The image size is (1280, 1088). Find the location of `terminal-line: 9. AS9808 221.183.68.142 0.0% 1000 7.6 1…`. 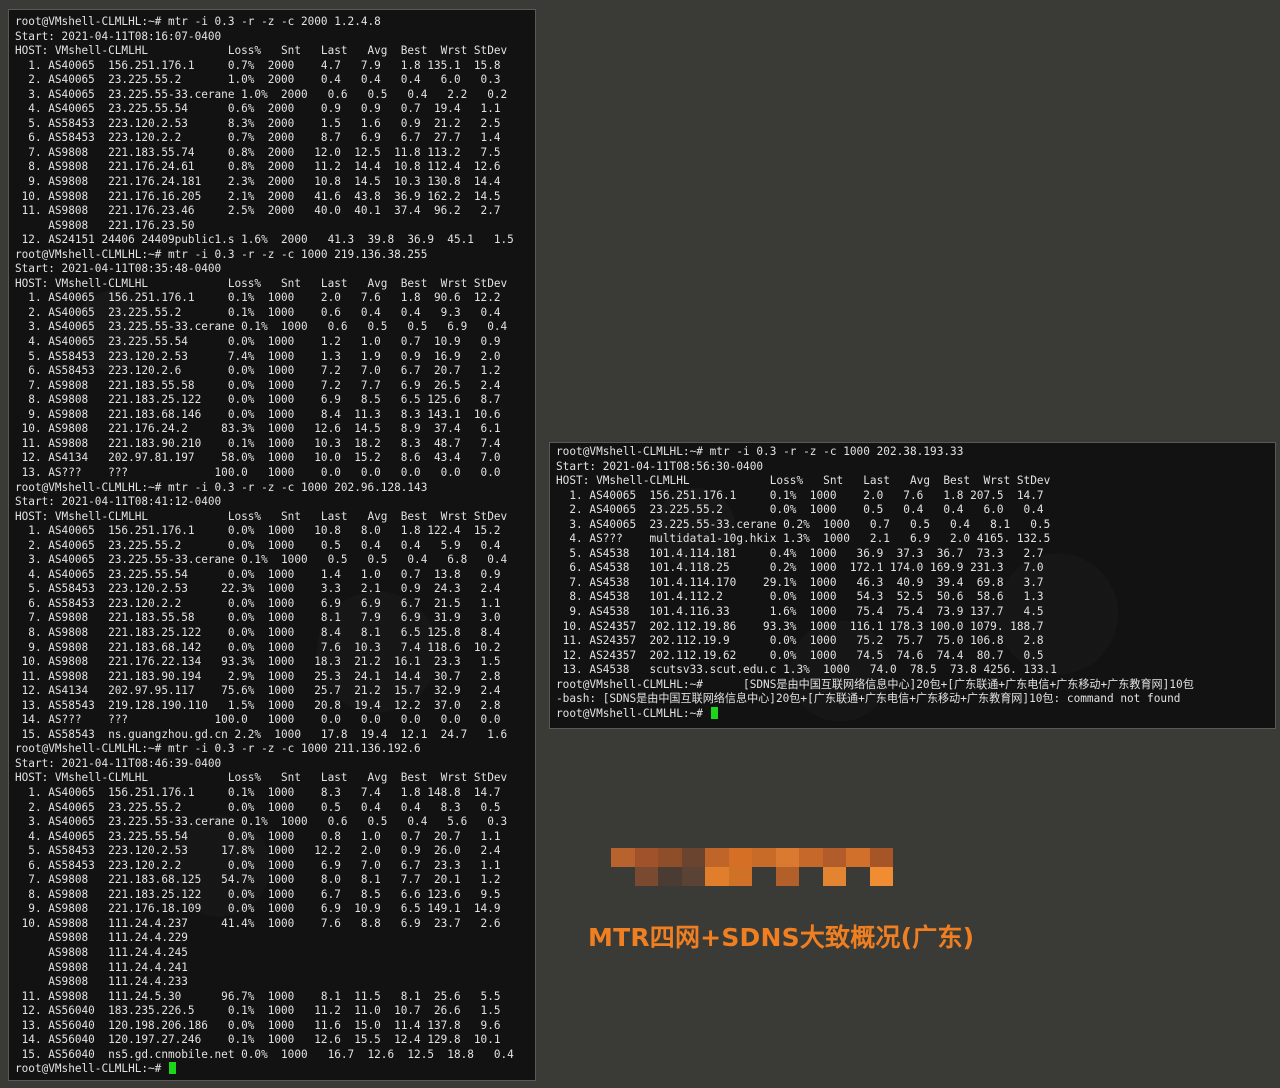

terminal-line: 9. AS9808 221.183.68.142 0.0% 1000 7.6 1… is located at coordinates (258, 647).